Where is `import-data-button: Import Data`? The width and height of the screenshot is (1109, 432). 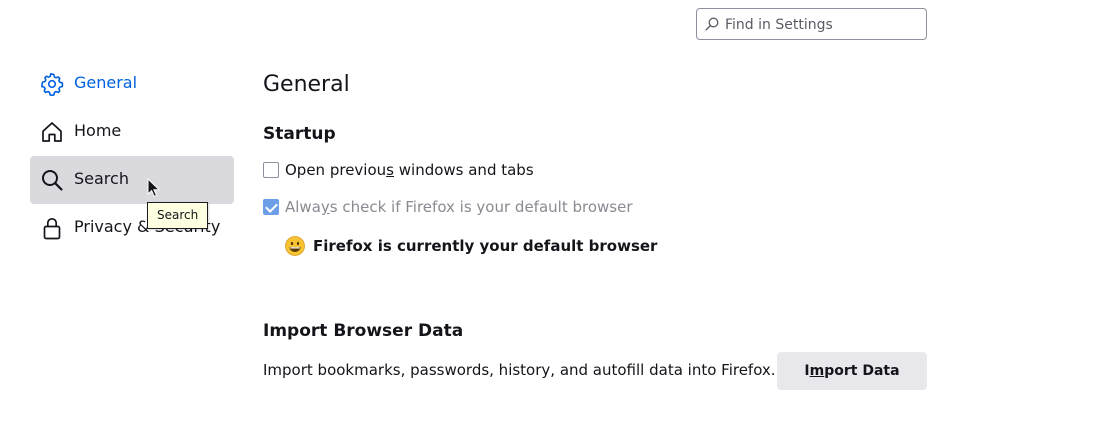 import-data-button: Import Data is located at coordinates (852, 371).